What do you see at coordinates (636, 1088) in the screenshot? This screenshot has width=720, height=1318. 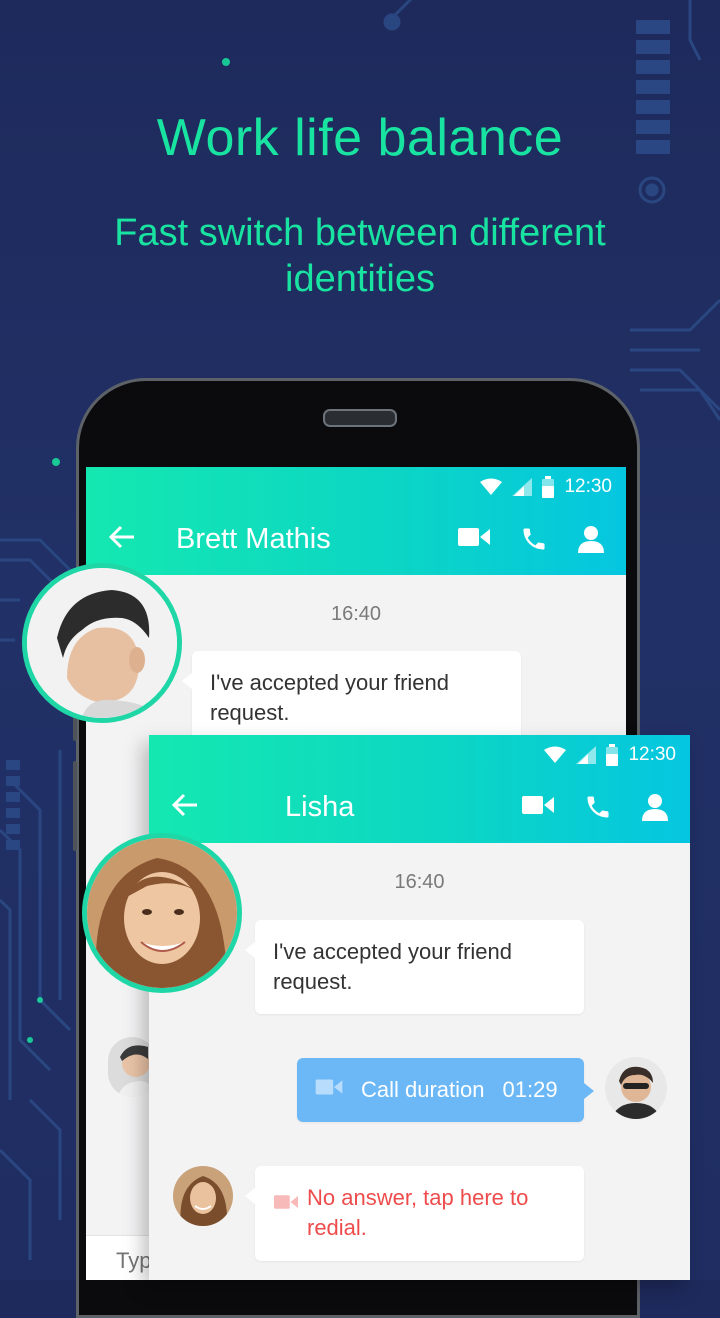 I see `my-avatar` at bounding box center [636, 1088].